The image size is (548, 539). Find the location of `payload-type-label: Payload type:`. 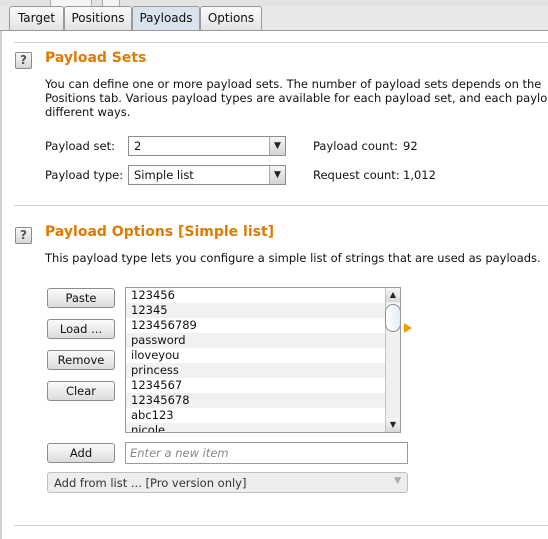

payload-type-label: Payload type: is located at coordinates (84, 175).